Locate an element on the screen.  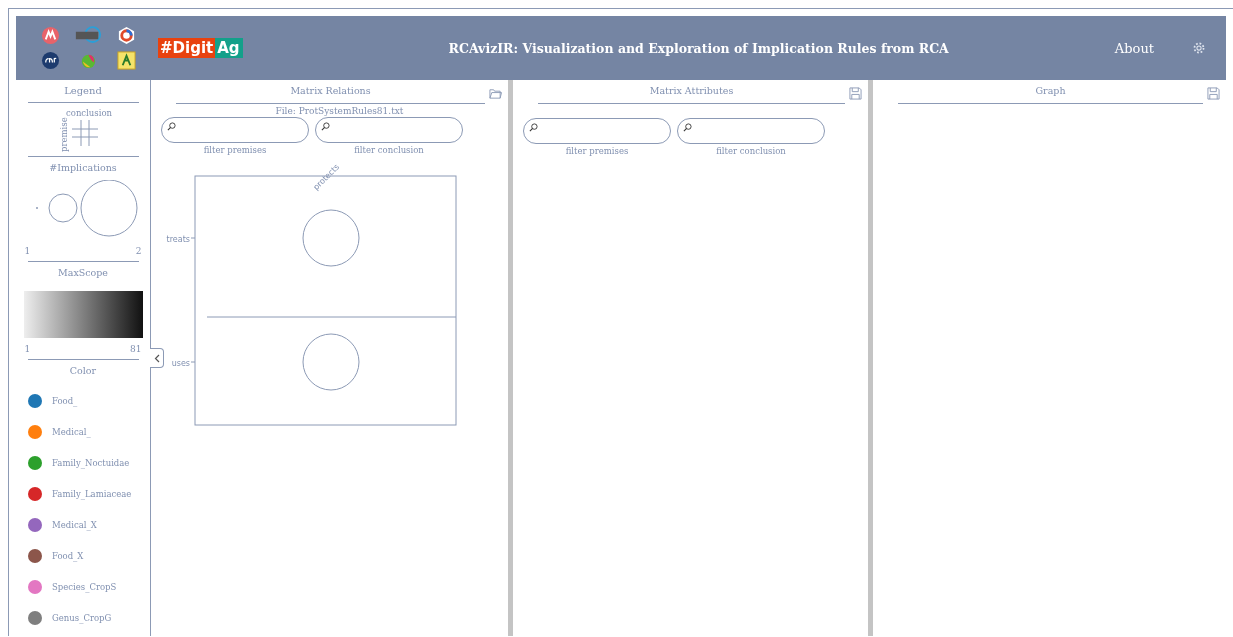
scale-max: 81 is located at coordinates (136, 349).